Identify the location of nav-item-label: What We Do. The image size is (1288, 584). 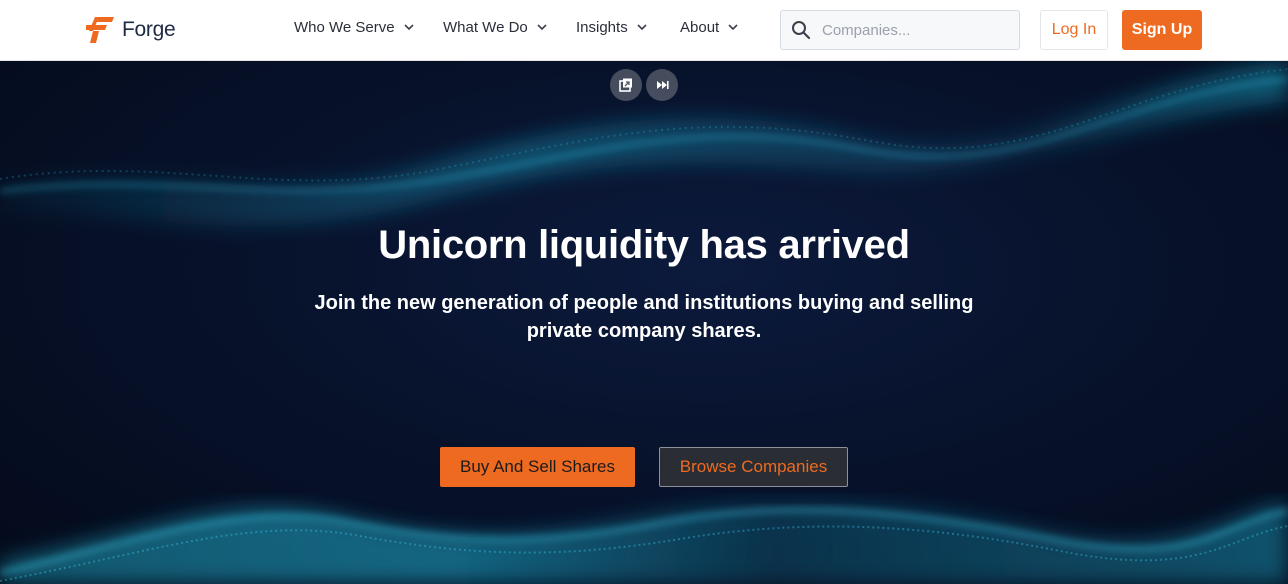
(485, 27).